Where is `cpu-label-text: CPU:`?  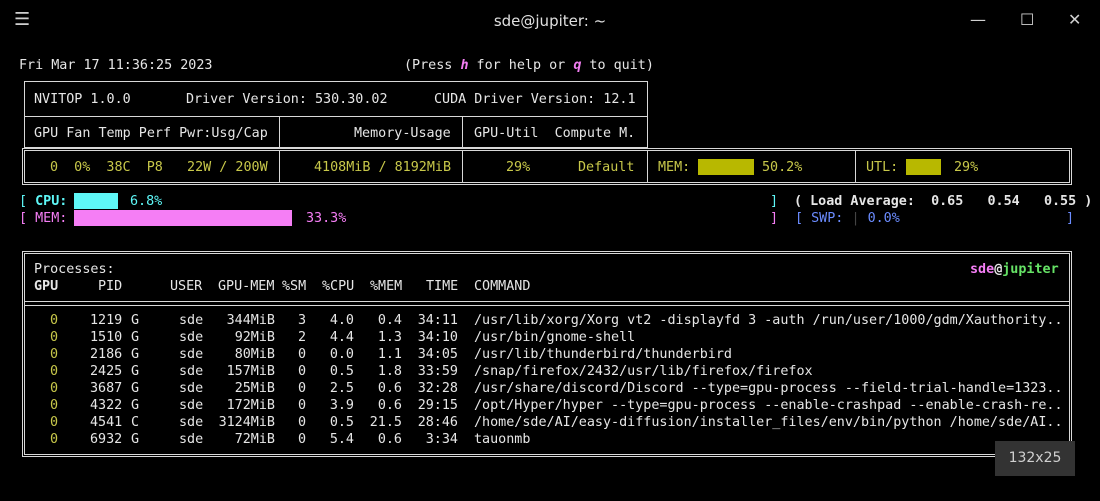
cpu-label-text: CPU: is located at coordinates (51, 201).